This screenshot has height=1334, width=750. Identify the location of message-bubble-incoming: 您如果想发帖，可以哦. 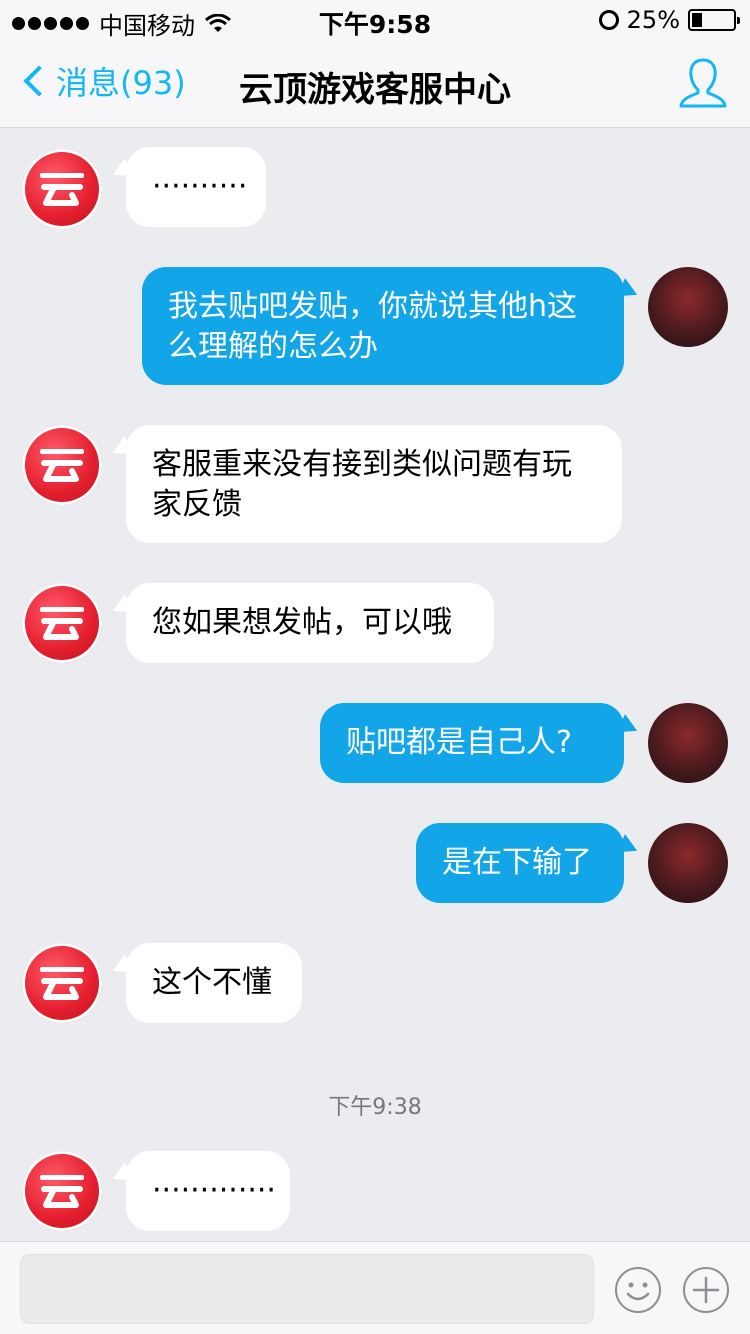
(310, 623).